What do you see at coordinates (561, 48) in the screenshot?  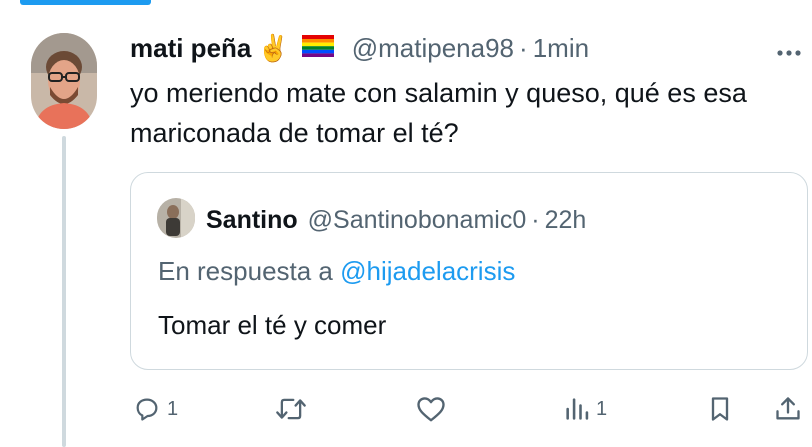 I see `timestamp: 1min` at bounding box center [561, 48].